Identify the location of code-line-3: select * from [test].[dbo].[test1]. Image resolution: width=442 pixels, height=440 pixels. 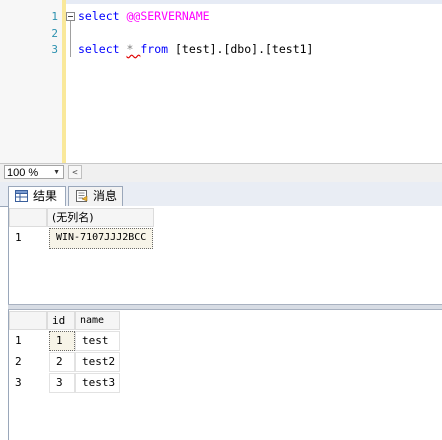
(195, 49).